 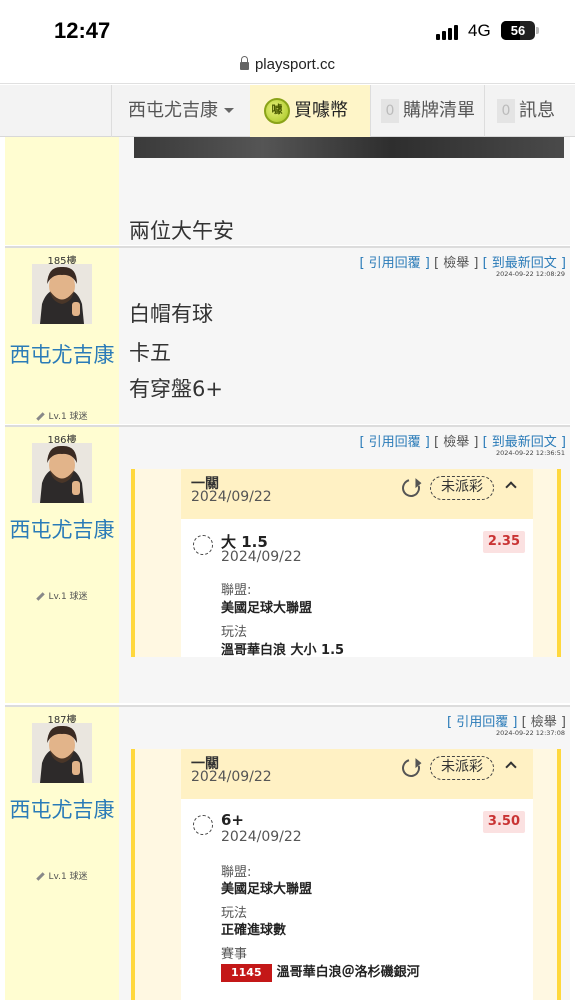 What do you see at coordinates (229, 110) in the screenshot?
I see `caret-down-icon` at bounding box center [229, 110].